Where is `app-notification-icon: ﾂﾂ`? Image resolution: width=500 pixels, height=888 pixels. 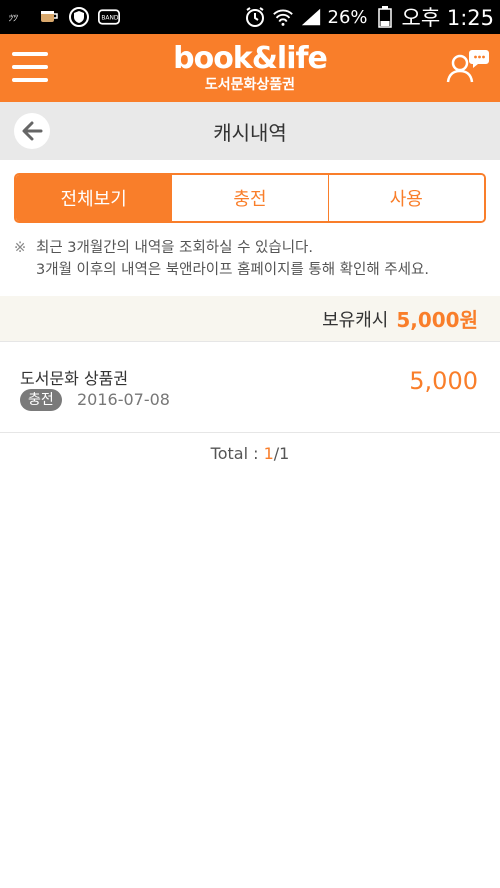
app-notification-icon: ﾂﾂ is located at coordinates (19, 17).